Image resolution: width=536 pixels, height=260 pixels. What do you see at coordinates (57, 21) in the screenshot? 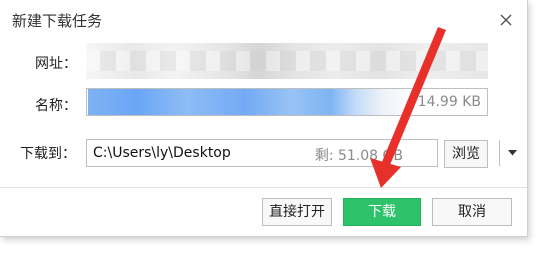
I see `dialog-title: 新建下载任务` at bounding box center [57, 21].